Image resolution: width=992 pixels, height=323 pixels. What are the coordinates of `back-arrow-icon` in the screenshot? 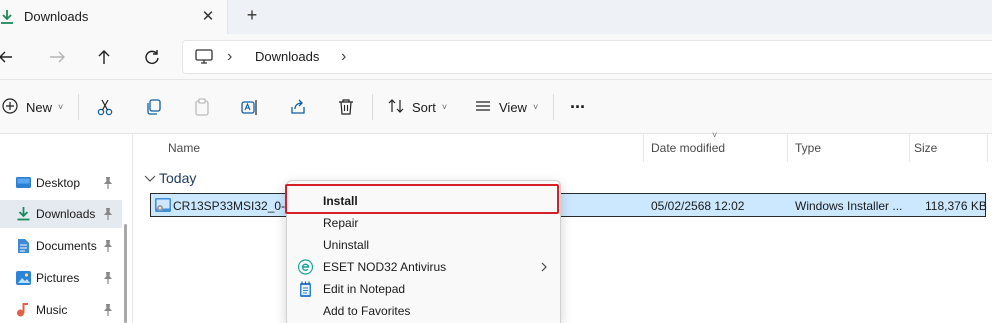 It's located at (10, 57).